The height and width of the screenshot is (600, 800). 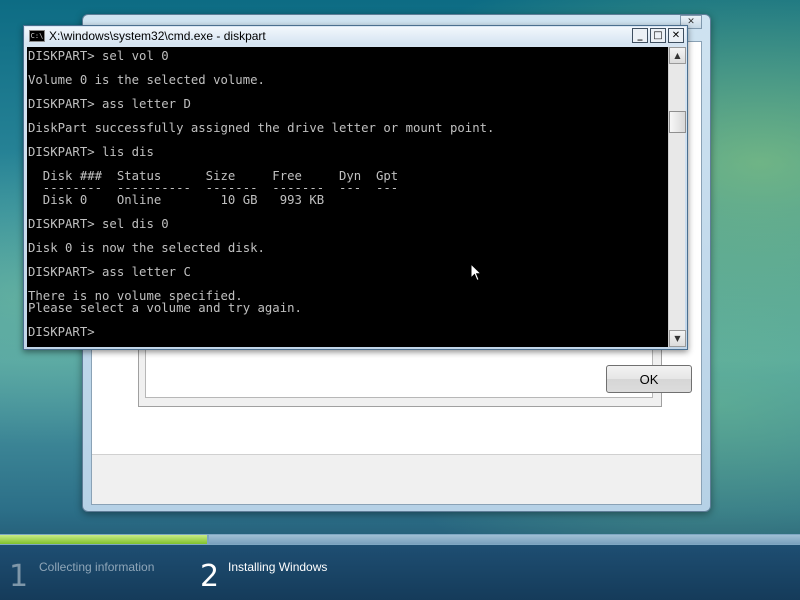 I want to click on console-line: DISKPART> sel vol 0, so click(x=98, y=56).